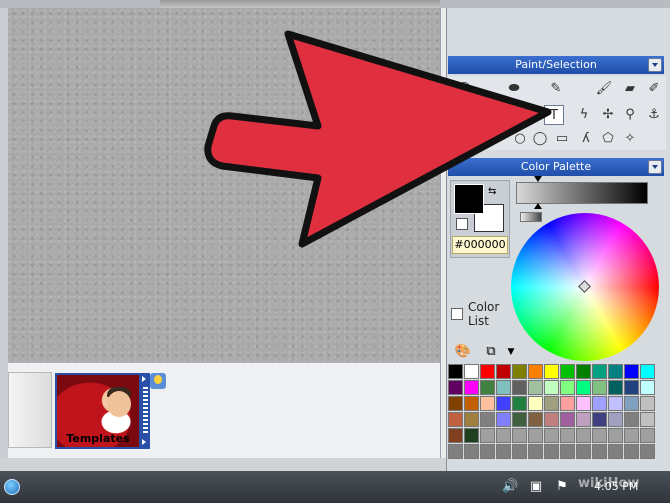 This screenshot has width=670, height=503. I want to click on start-orb-icon, so click(12, 487).